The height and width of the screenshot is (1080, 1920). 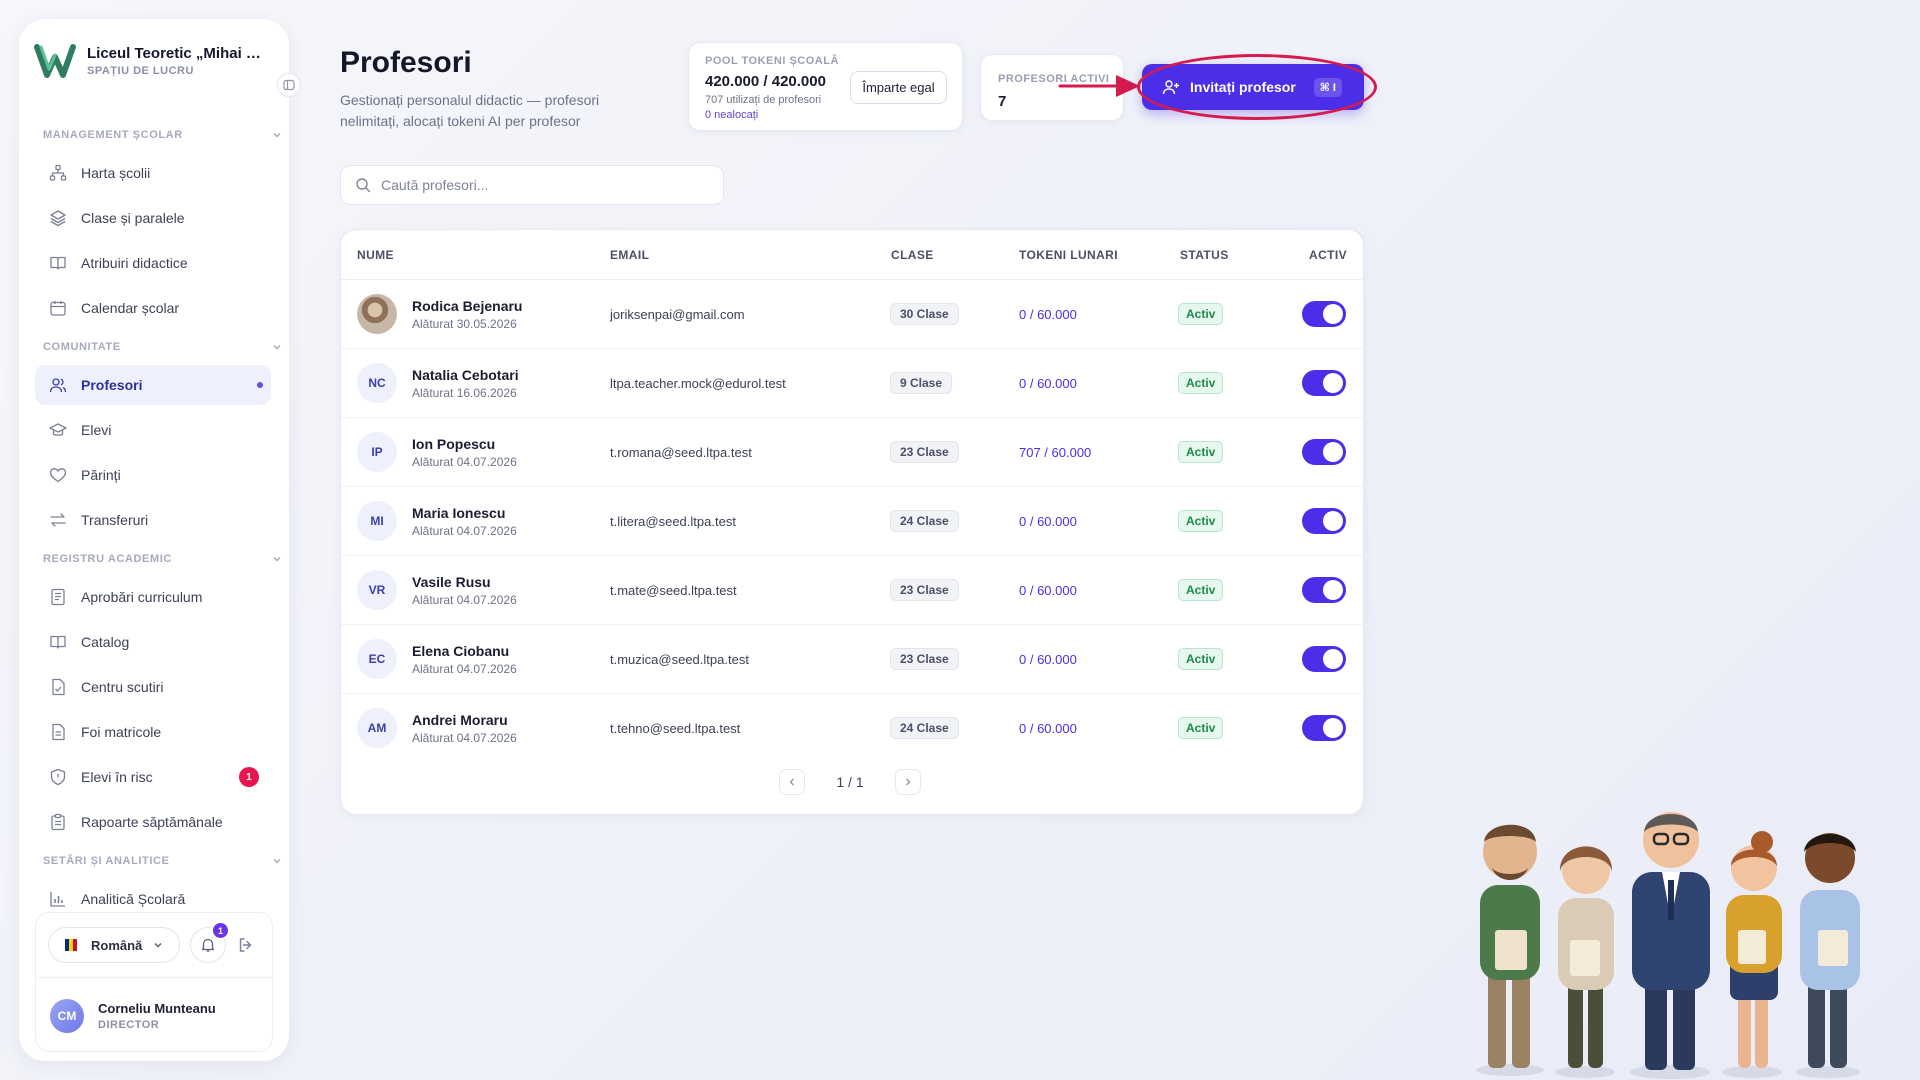 I want to click on bar-chart-icon, so click(x=57, y=899).